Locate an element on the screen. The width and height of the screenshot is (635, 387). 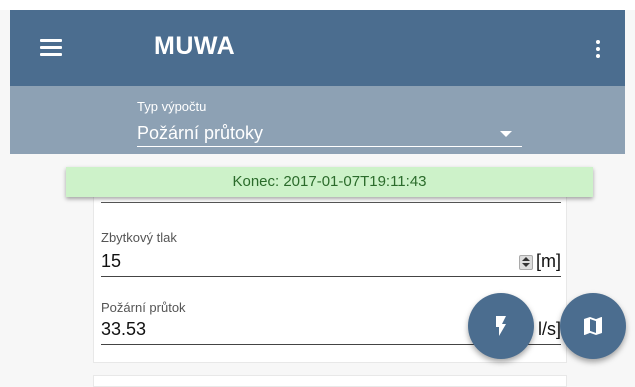
calculation-type-label: Typ výpočtu is located at coordinates (172, 106).